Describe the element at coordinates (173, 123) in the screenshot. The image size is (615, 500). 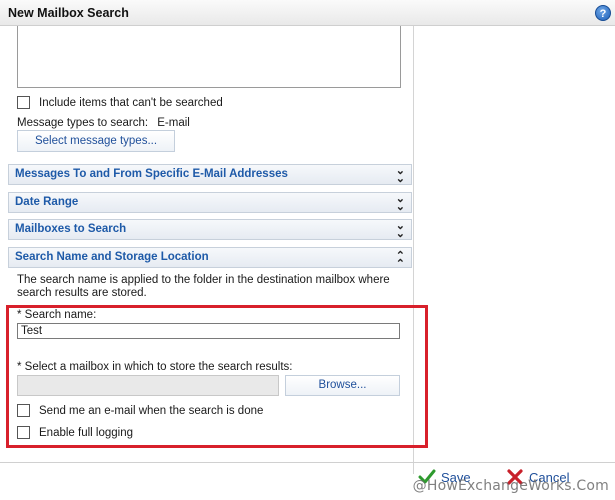
I see `message-types-value: E-mail` at that location.